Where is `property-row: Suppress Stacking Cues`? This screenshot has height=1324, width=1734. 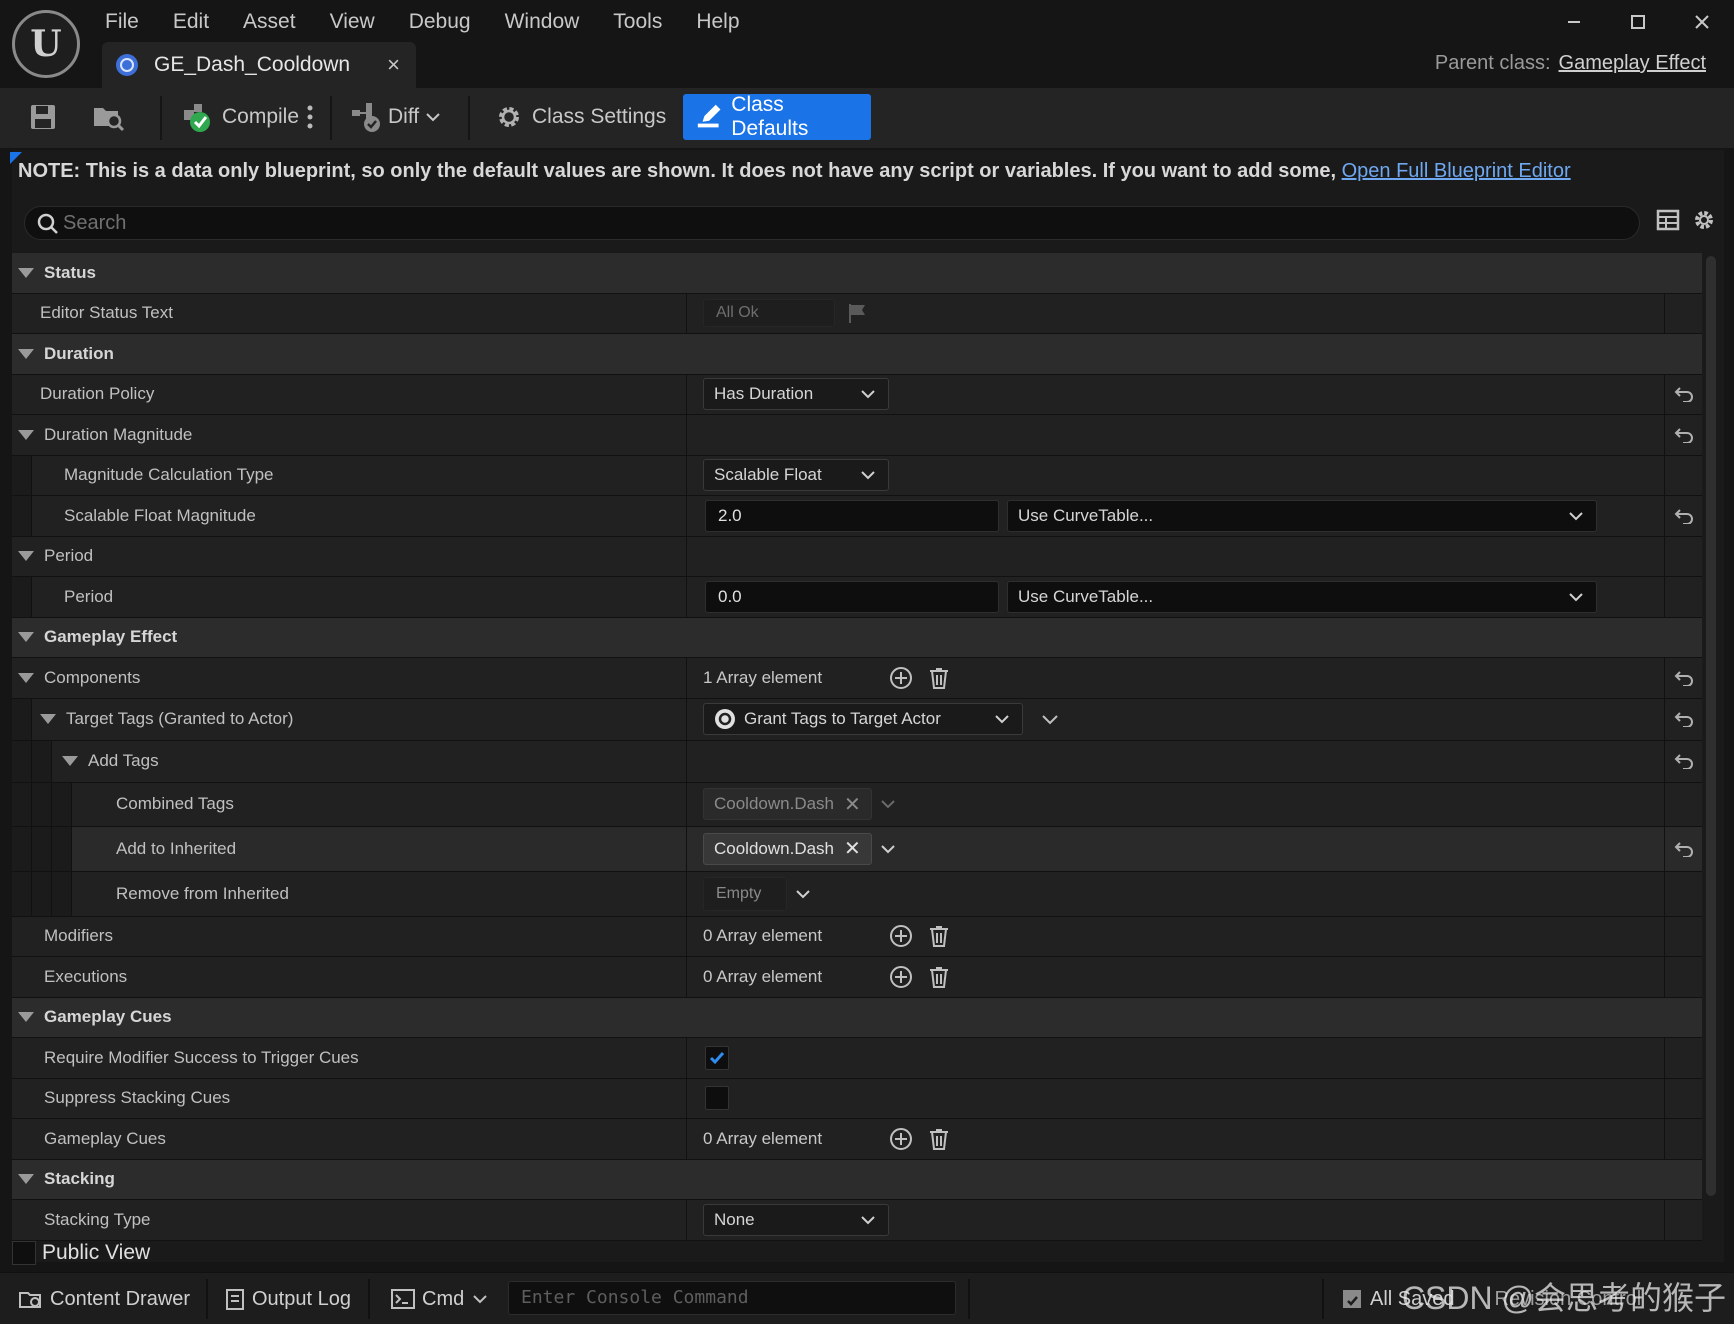 property-row: Suppress Stacking Cues is located at coordinates (857, 1098).